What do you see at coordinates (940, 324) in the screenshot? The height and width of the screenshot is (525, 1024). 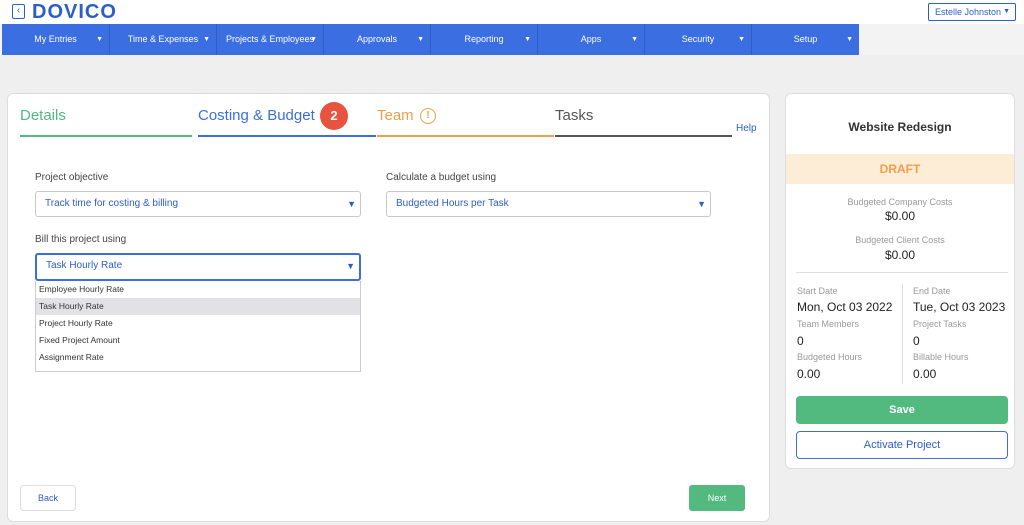 I see `project-tasks-label: Project Tasks` at bounding box center [940, 324].